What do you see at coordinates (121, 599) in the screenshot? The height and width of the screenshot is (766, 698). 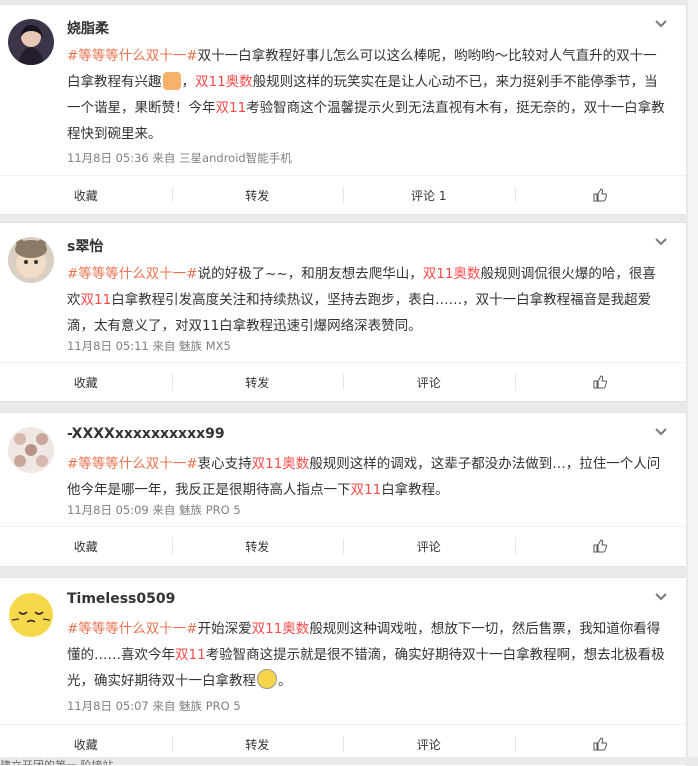 I see `username: Timeless0509` at bounding box center [121, 599].